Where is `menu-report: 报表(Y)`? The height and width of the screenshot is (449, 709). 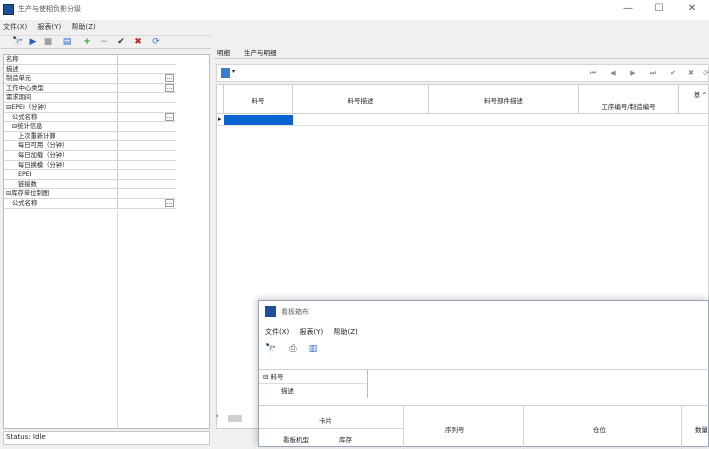
menu-report: 报表(Y) is located at coordinates (50, 27).